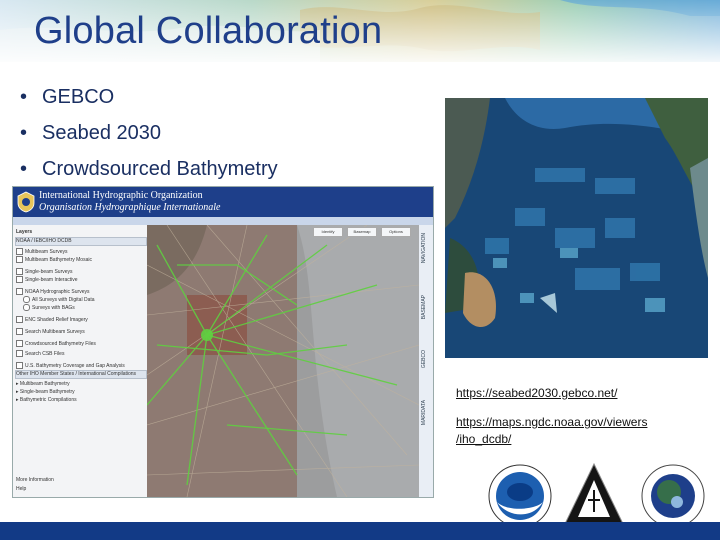  Describe the element at coordinates (426, 248) in the screenshot. I see `tab-navigation: NAVIGATION` at that location.